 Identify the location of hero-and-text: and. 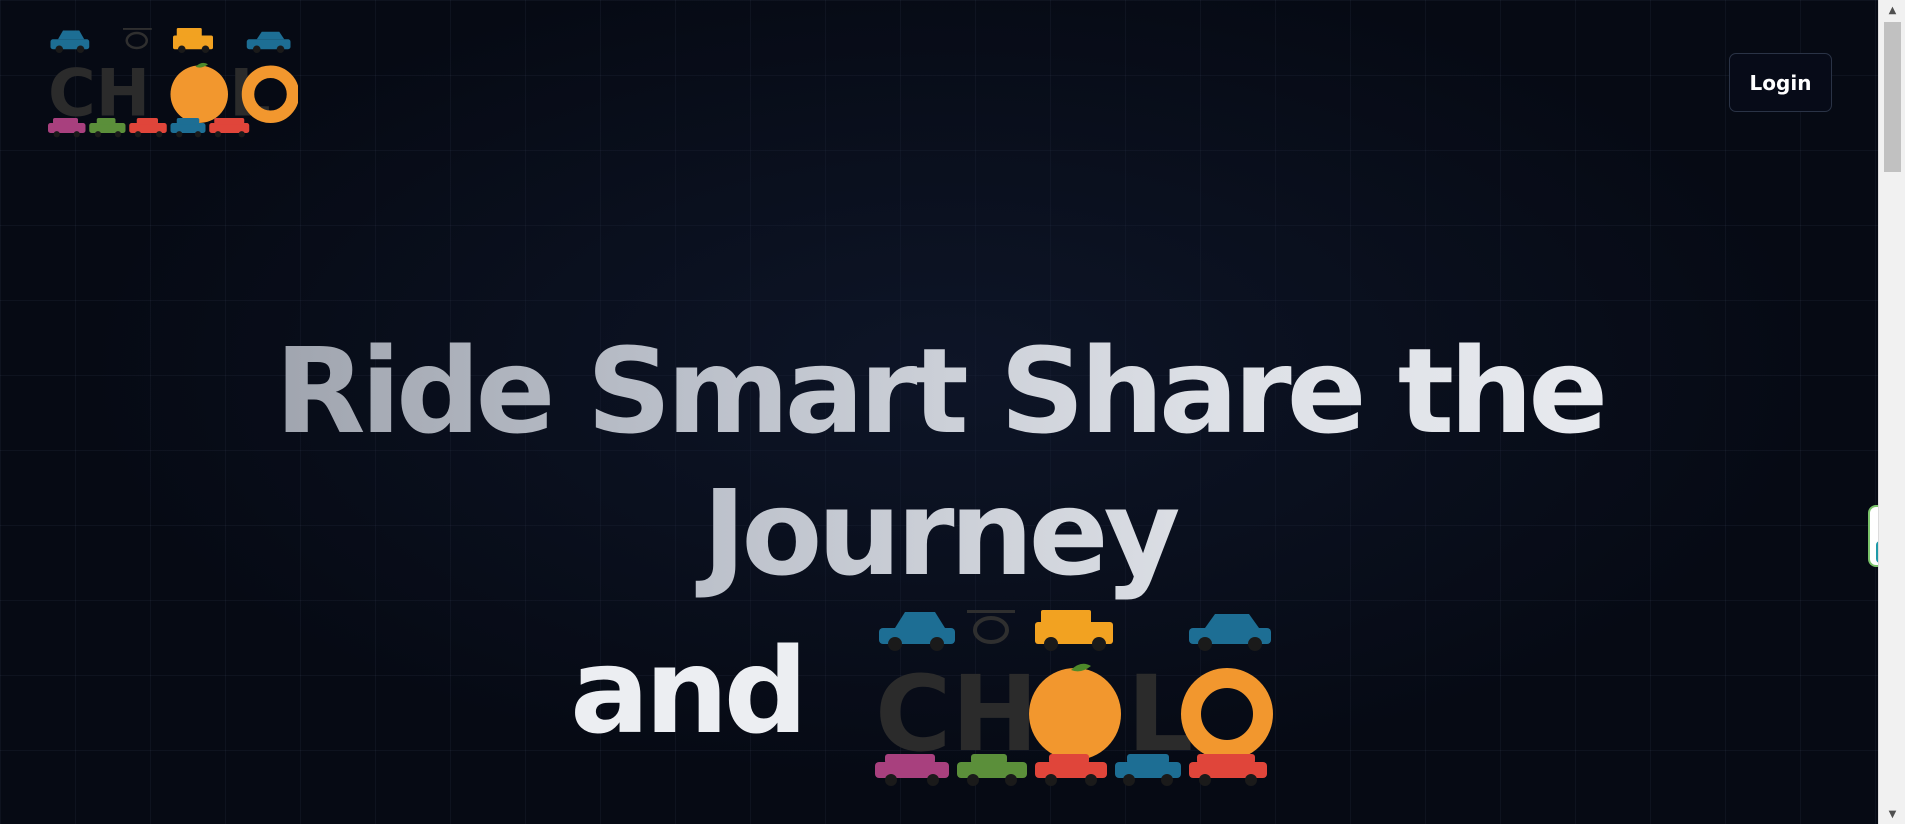
(689, 691).